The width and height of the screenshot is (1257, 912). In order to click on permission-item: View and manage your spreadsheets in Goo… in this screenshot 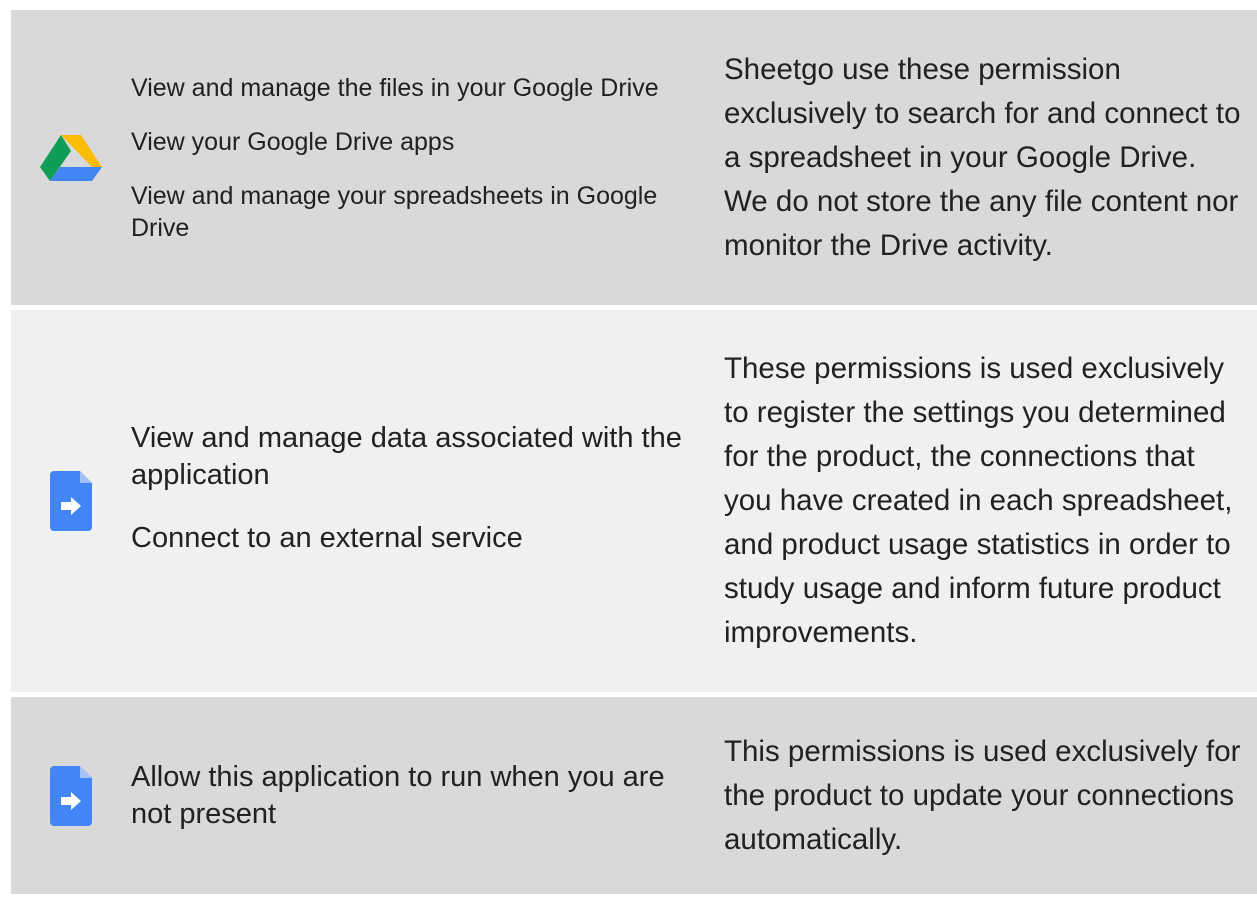, I will do `click(394, 211)`.